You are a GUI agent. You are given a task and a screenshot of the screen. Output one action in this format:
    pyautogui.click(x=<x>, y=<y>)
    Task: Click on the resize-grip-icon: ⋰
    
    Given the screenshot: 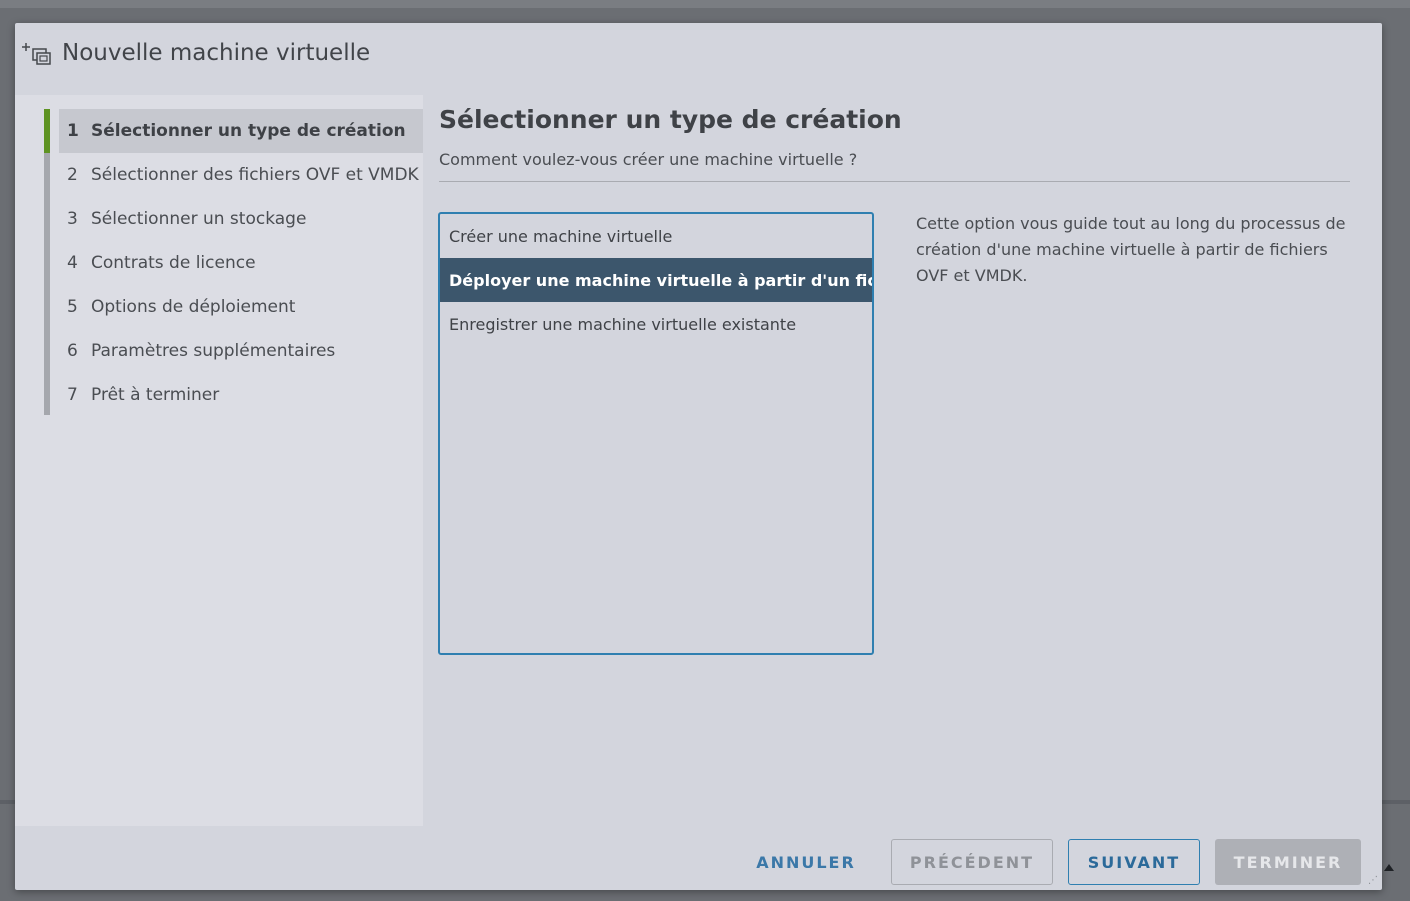 What is the action you would take?
    pyautogui.click(x=1373, y=880)
    